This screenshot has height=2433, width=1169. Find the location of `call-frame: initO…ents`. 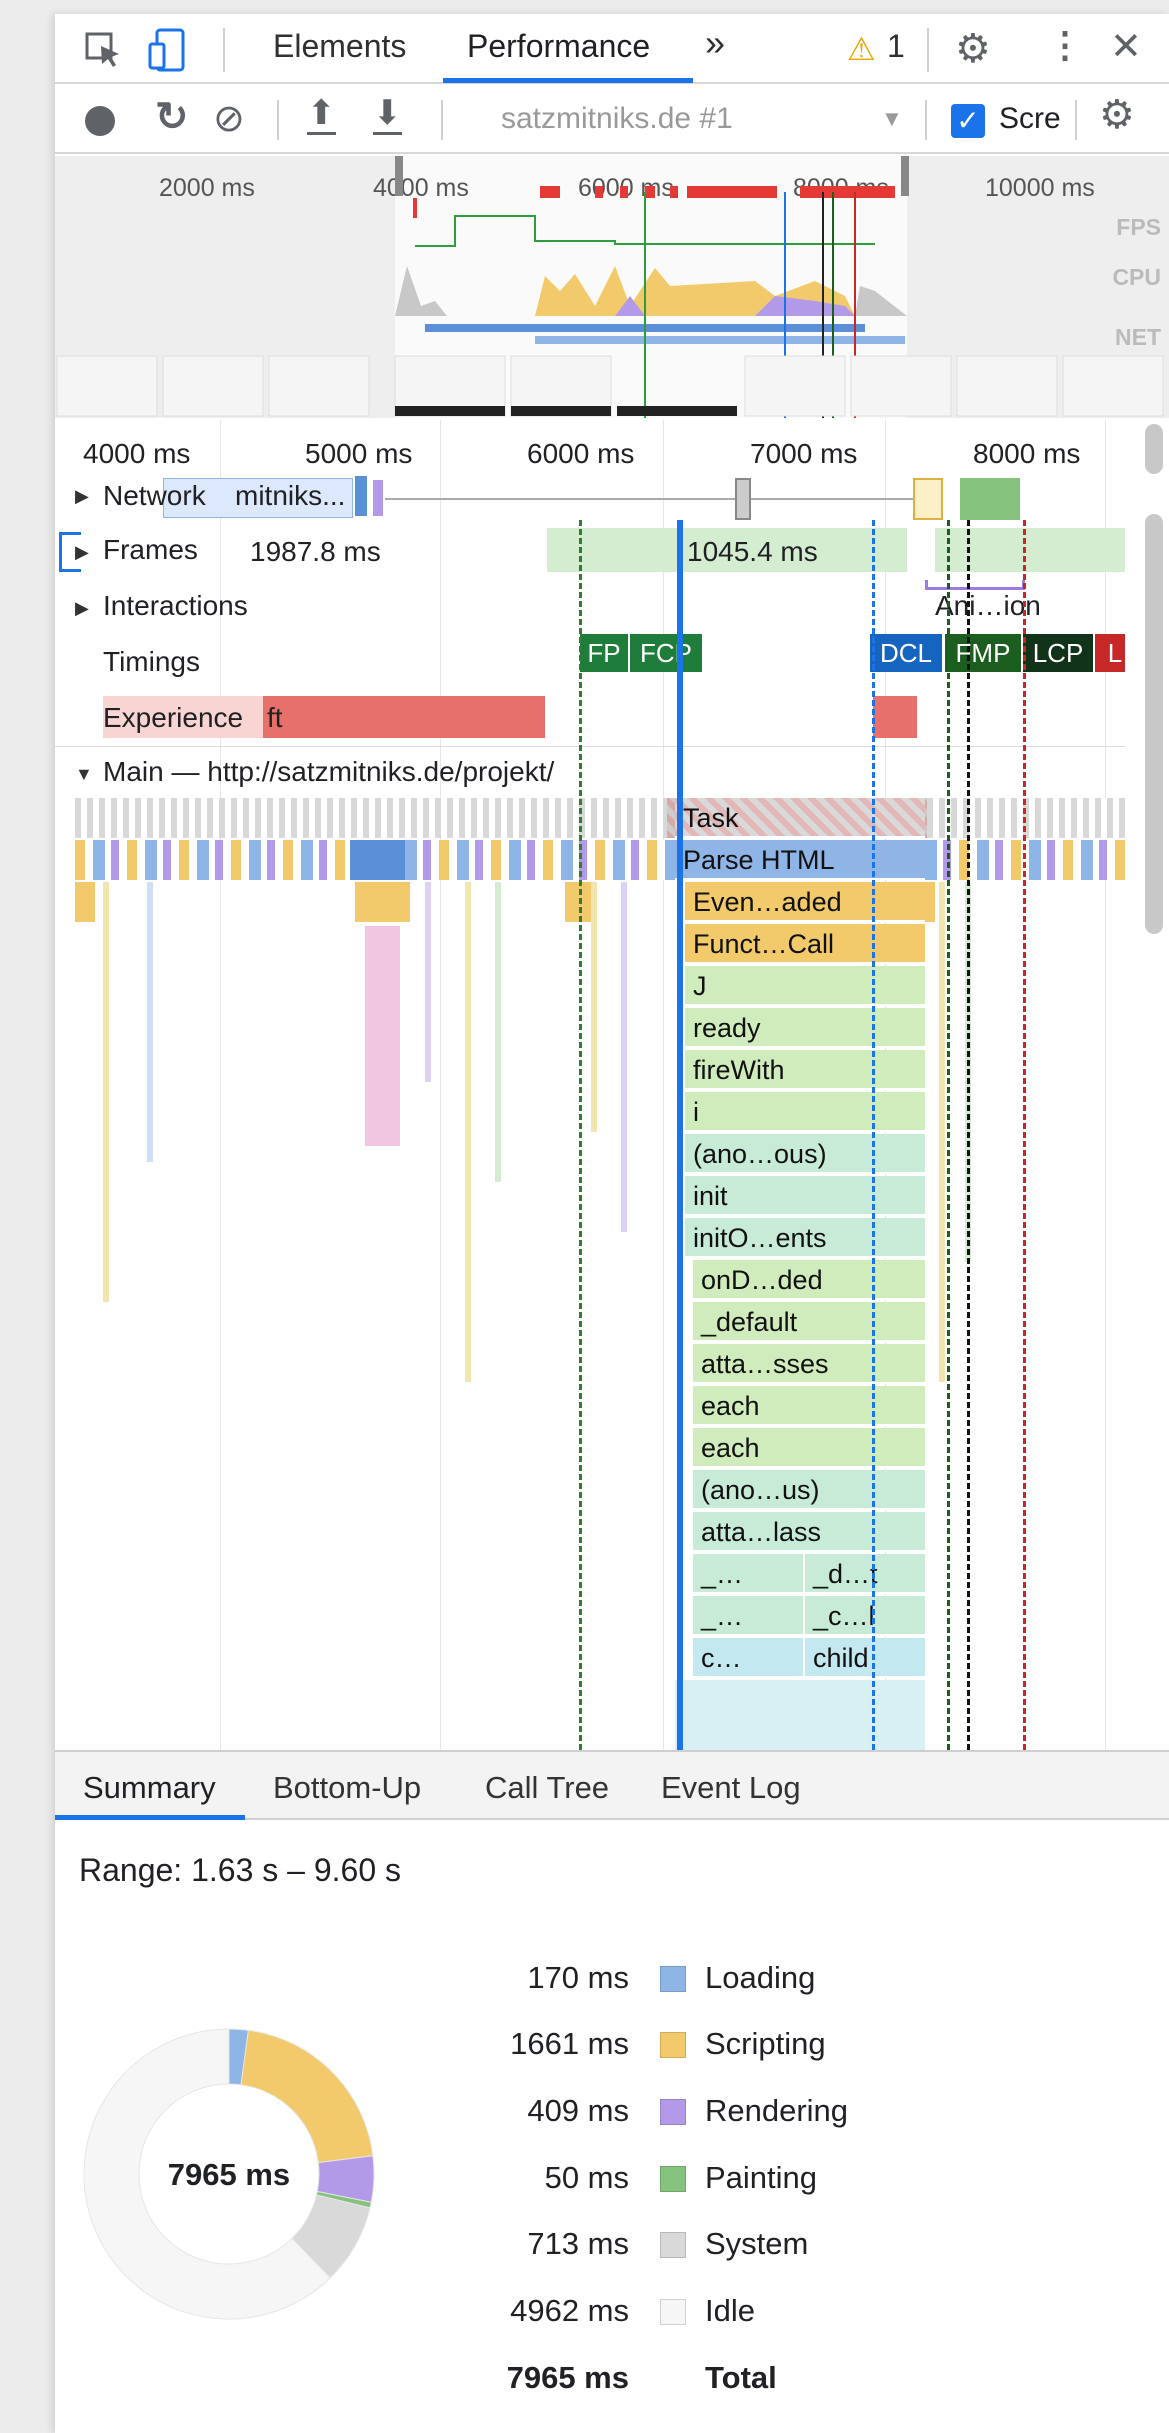

call-frame: initO…ents is located at coordinates (805, 1238).